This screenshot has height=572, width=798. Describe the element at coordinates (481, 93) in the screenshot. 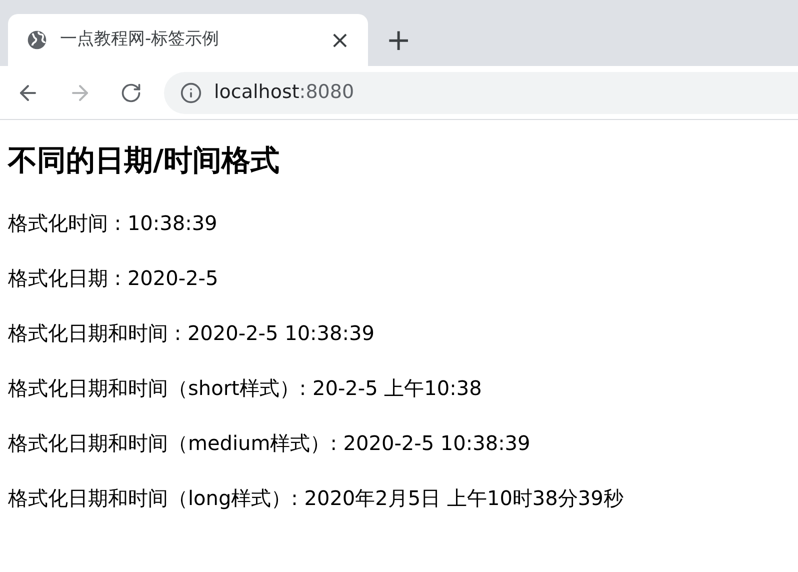

I see `address-bar: localhost:8080` at that location.